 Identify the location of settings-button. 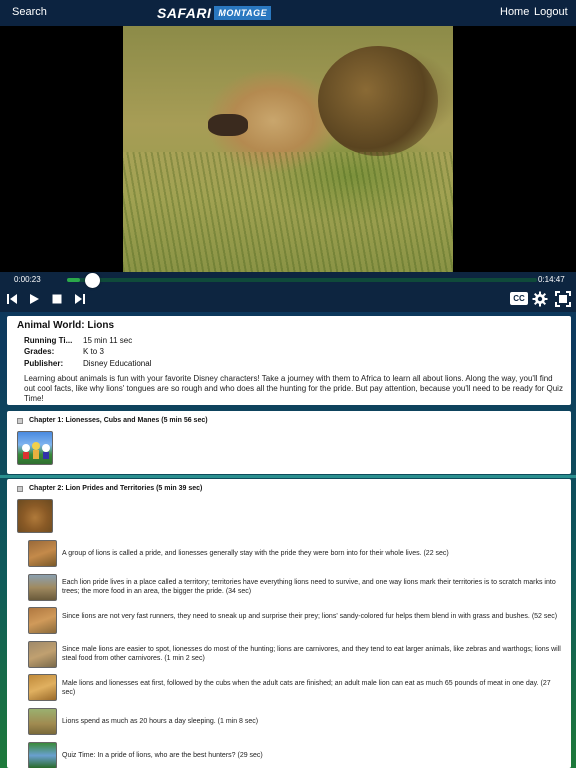
(540, 299).